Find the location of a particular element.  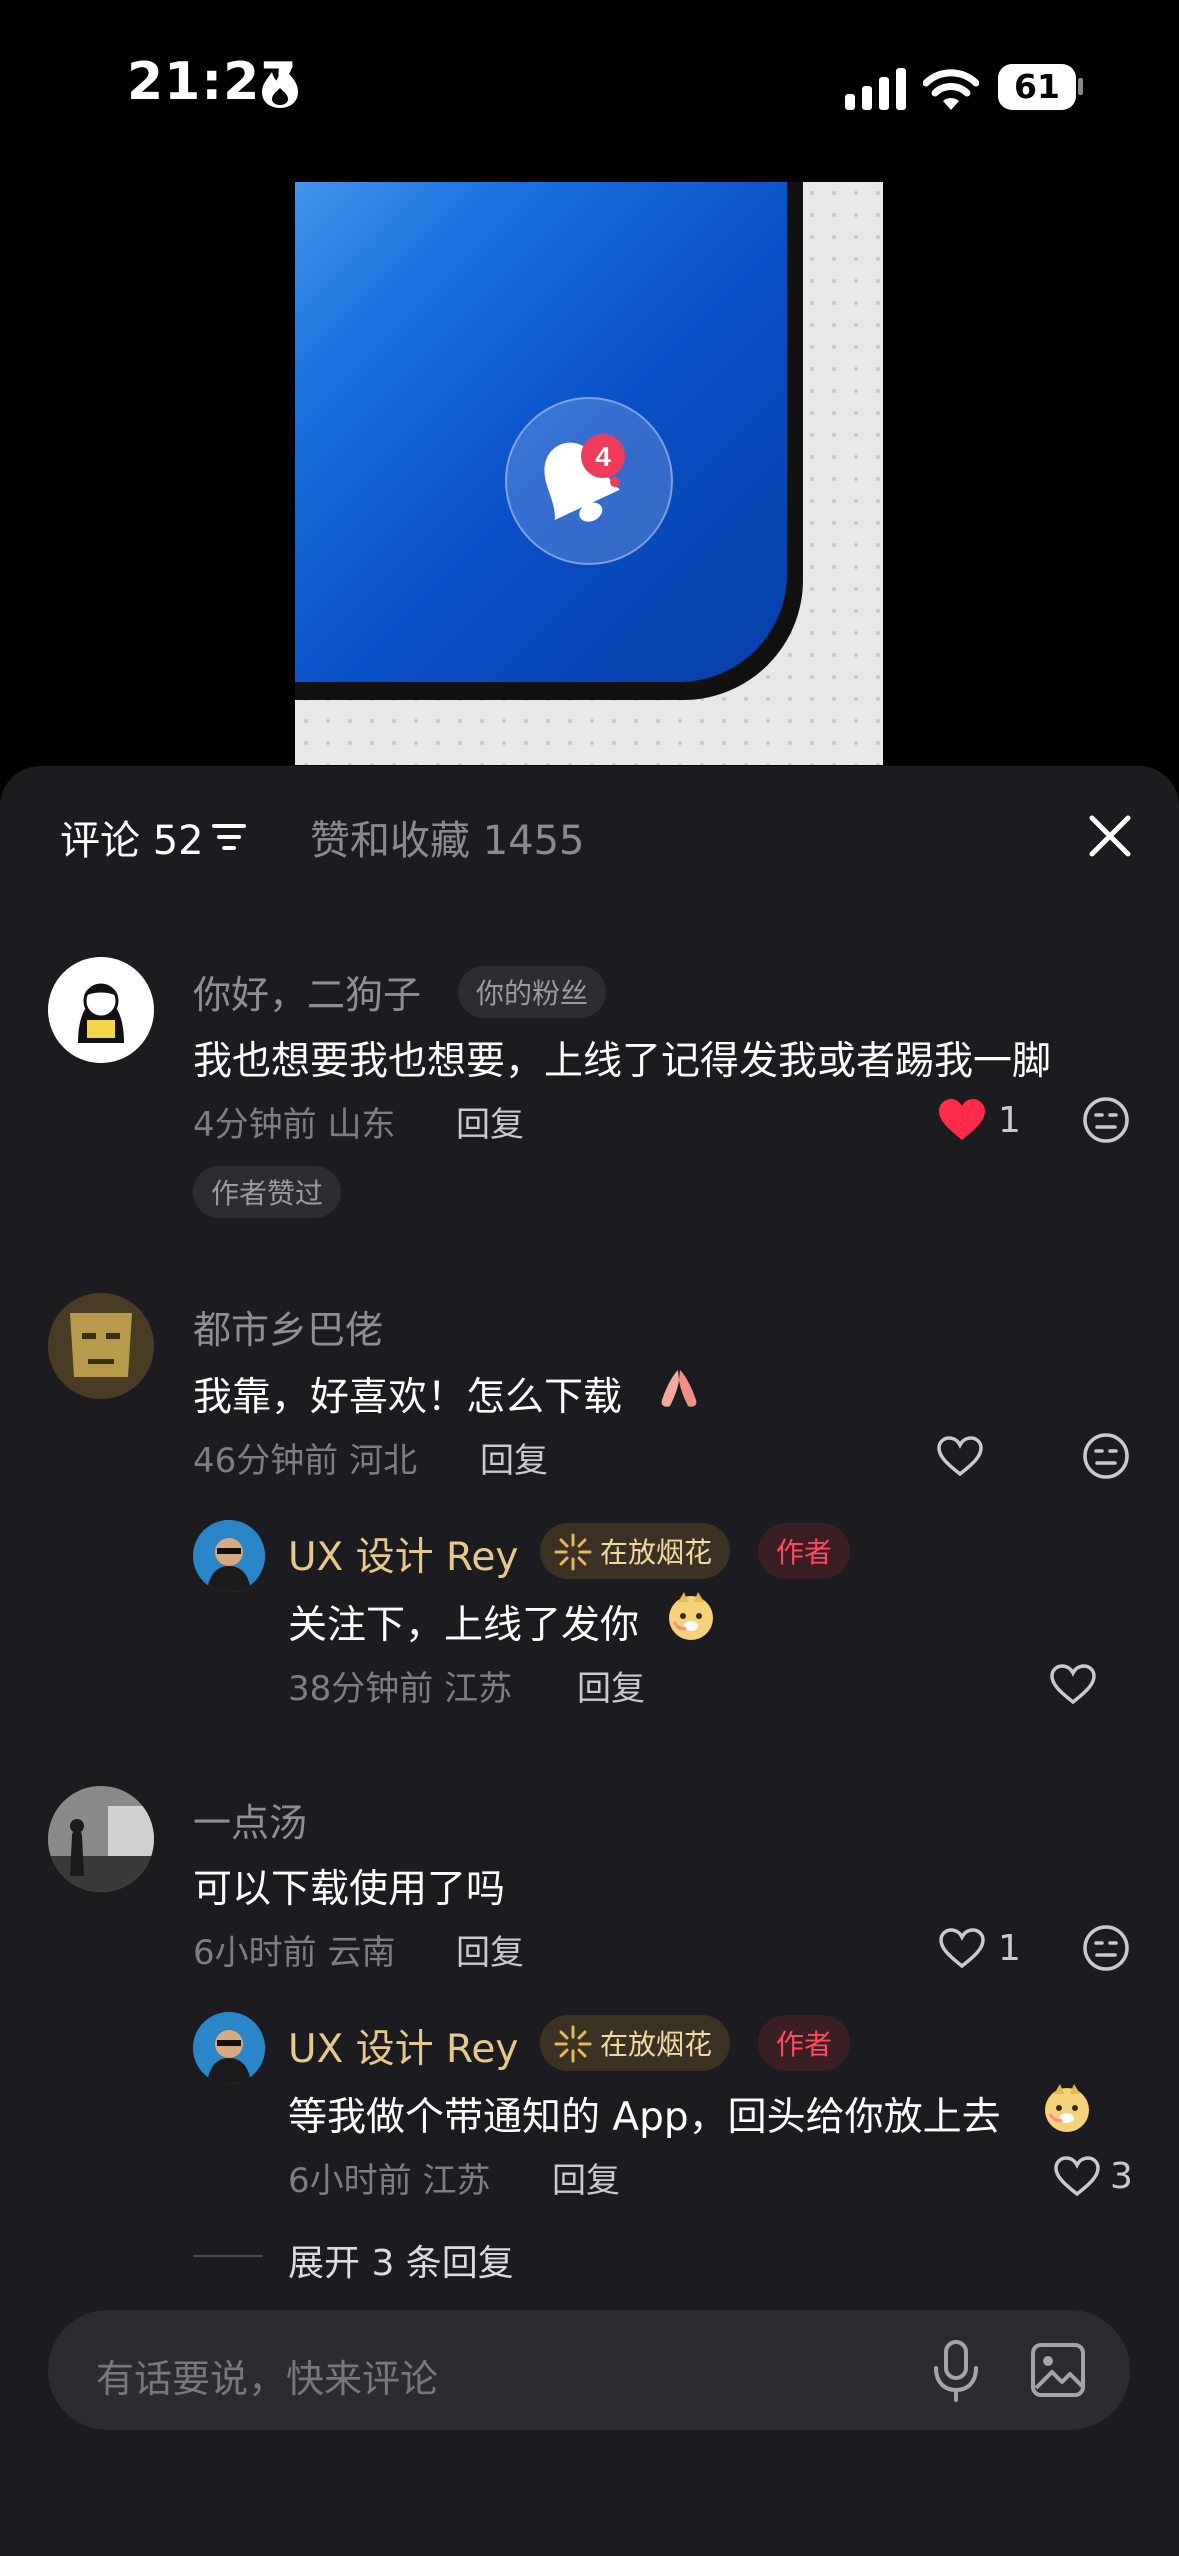

fan-badge: 你的粉丝 is located at coordinates (532, 992).